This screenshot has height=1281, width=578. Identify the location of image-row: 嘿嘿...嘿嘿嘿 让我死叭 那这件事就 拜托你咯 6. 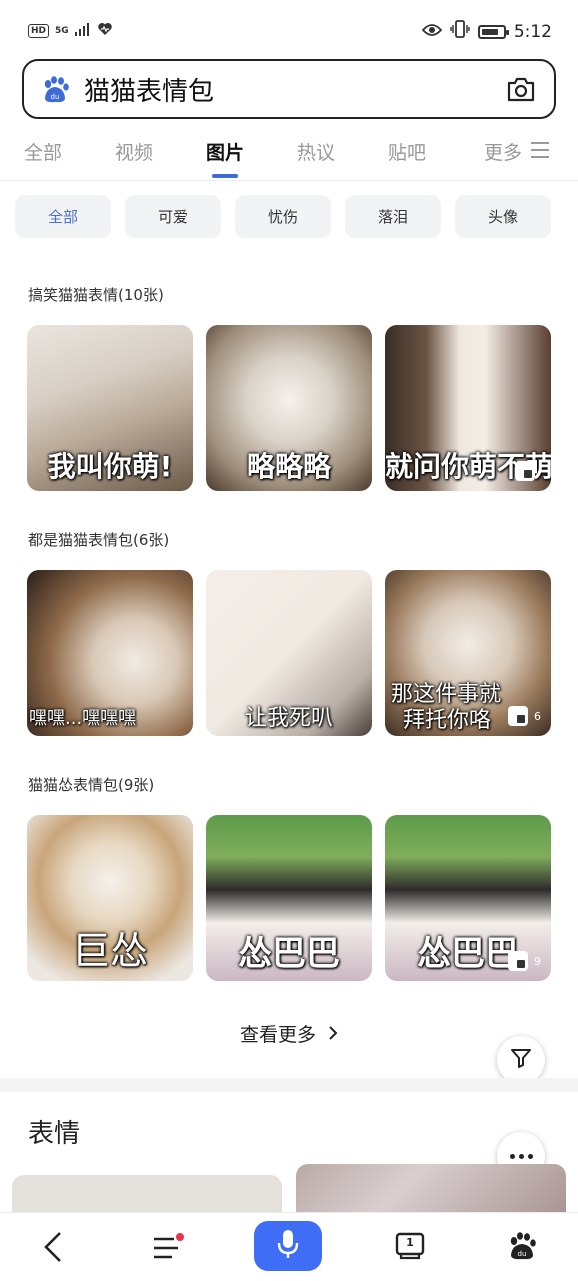
(289, 653).